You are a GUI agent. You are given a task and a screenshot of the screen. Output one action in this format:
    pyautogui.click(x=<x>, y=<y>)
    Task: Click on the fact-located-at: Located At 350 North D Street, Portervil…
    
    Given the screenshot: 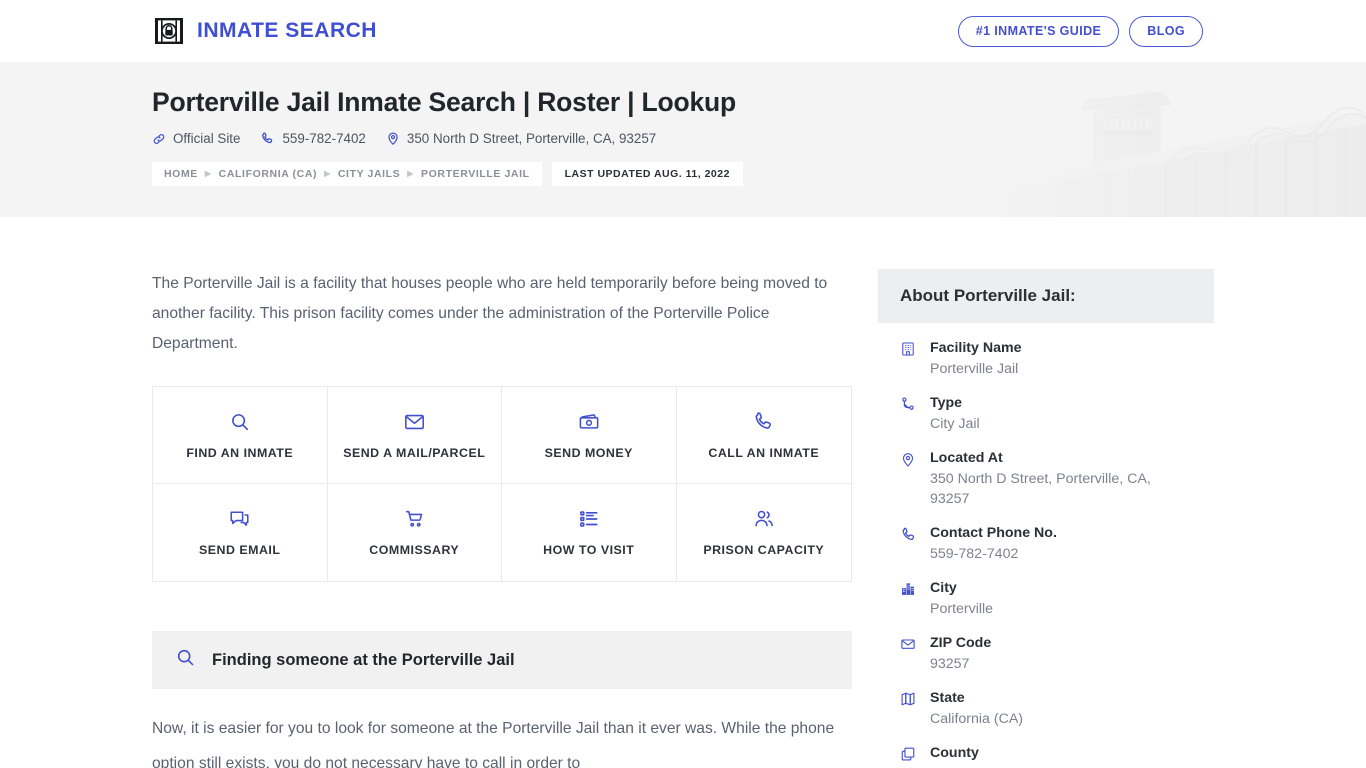 What is the action you would take?
    pyautogui.click(x=1046, y=479)
    